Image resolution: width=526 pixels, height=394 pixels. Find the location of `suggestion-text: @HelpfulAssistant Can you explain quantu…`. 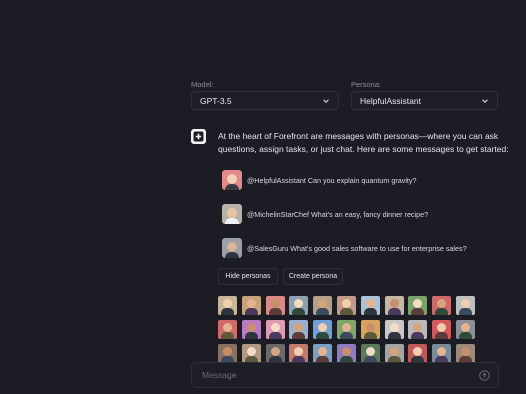

suggestion-text: @HelpfulAssistant Can you explain quantu… is located at coordinates (332, 180).